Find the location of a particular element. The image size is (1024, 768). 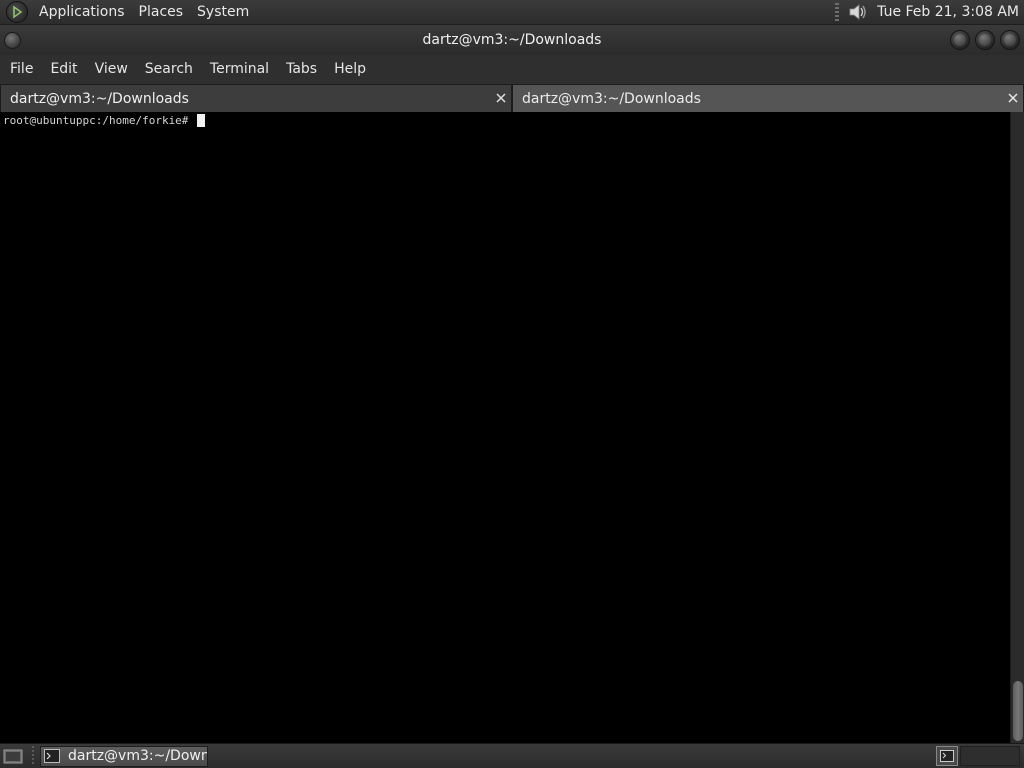

tab-1: dartz@vm3:~/Downloads is located at coordinates (256, 98).